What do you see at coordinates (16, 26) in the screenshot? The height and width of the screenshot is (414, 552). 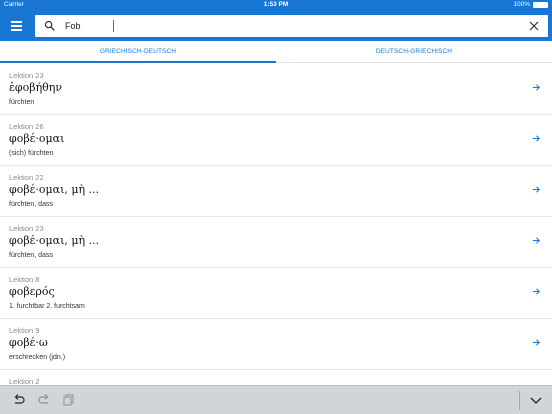 I see `hamburger-icon` at bounding box center [16, 26].